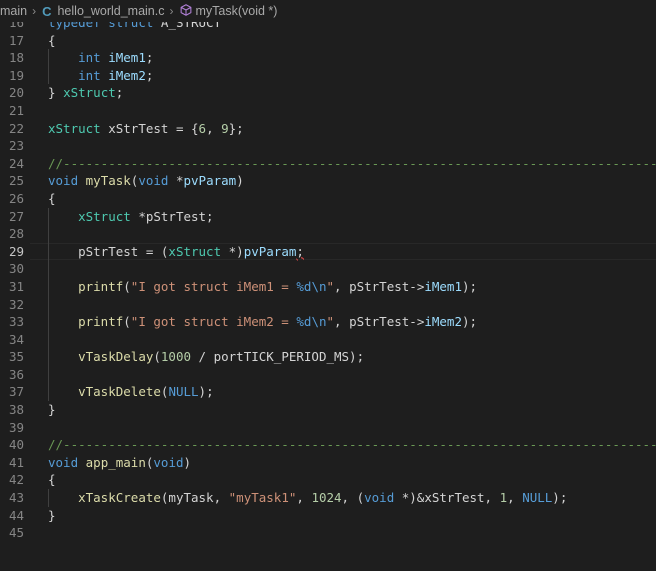  What do you see at coordinates (16, 445) in the screenshot?
I see `line-number: 40` at bounding box center [16, 445].